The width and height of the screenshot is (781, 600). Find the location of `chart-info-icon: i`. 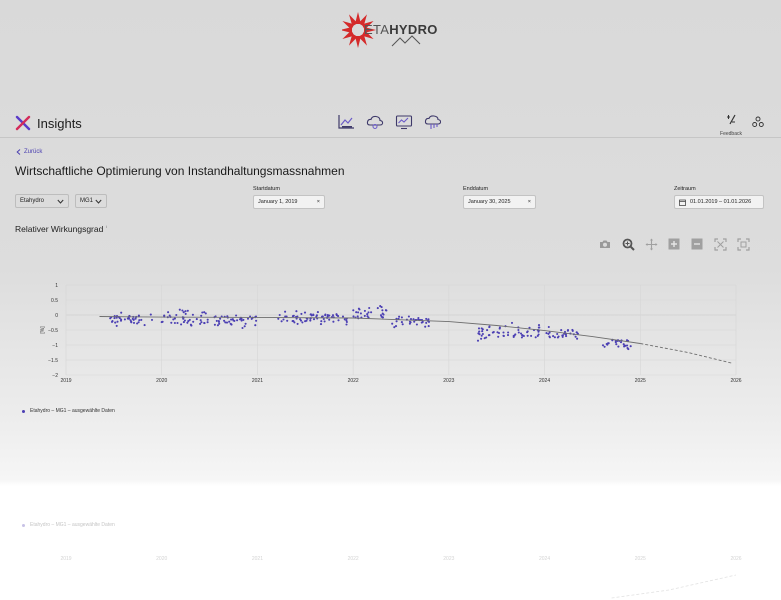

chart-info-icon: i is located at coordinates (106, 226).